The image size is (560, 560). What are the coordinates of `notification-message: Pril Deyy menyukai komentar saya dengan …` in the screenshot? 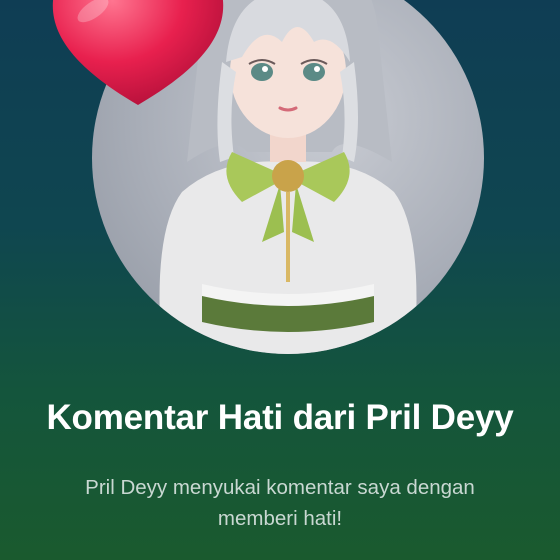 It's located at (280, 503).